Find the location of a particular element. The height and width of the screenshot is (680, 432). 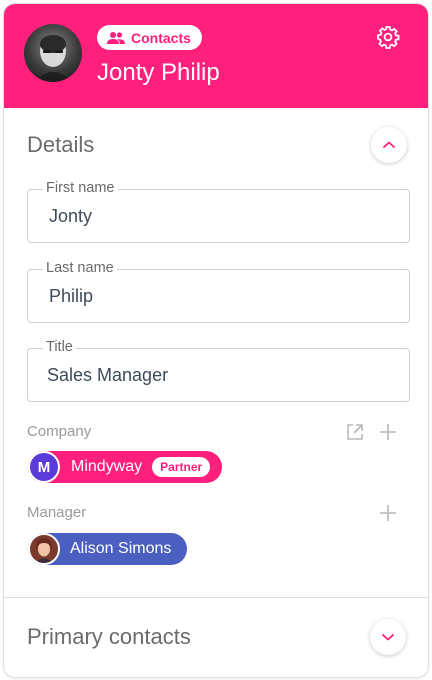

add-company-icon is located at coordinates (388, 432).